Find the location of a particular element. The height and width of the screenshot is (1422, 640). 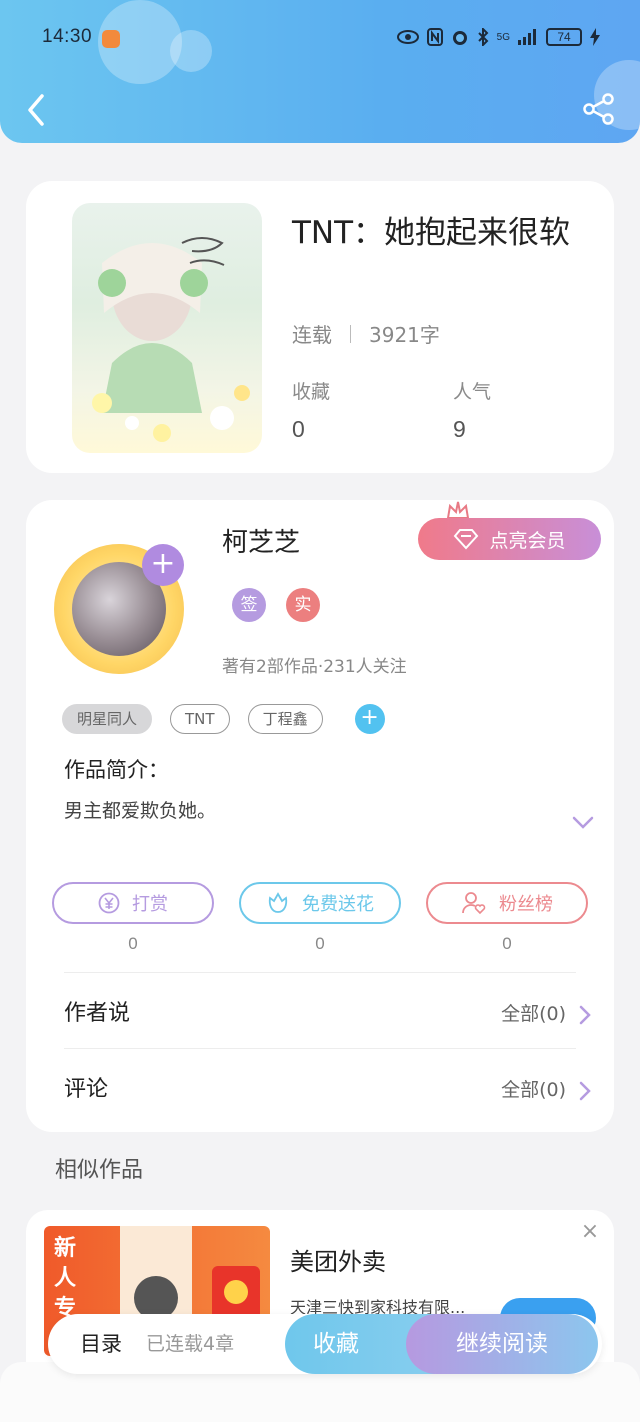

meta-divider is located at coordinates (350, 333).